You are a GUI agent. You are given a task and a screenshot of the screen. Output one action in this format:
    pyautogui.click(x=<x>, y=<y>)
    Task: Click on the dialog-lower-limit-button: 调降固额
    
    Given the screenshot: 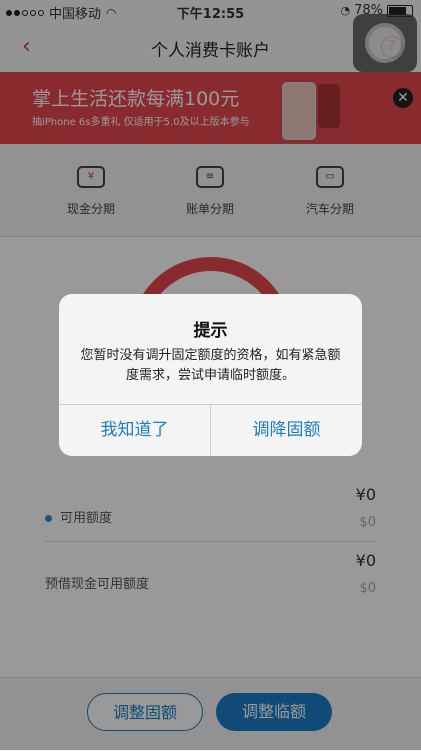 What is the action you would take?
    pyautogui.click(x=286, y=430)
    